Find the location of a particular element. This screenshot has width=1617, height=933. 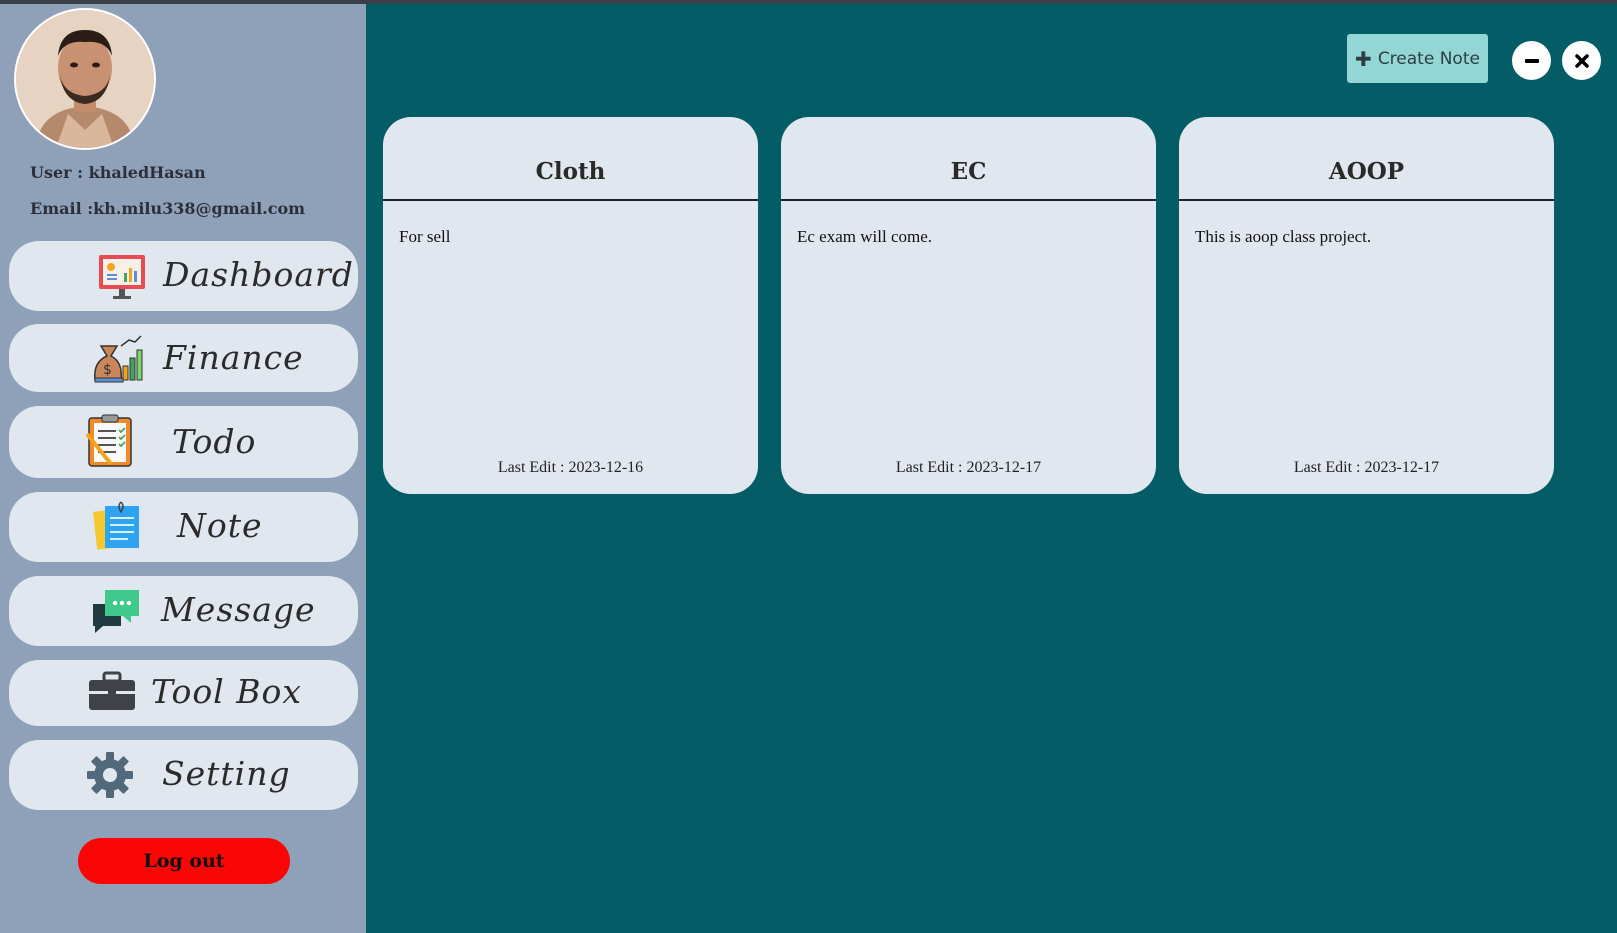

sidebar-item-note: Note is located at coordinates (183, 527).